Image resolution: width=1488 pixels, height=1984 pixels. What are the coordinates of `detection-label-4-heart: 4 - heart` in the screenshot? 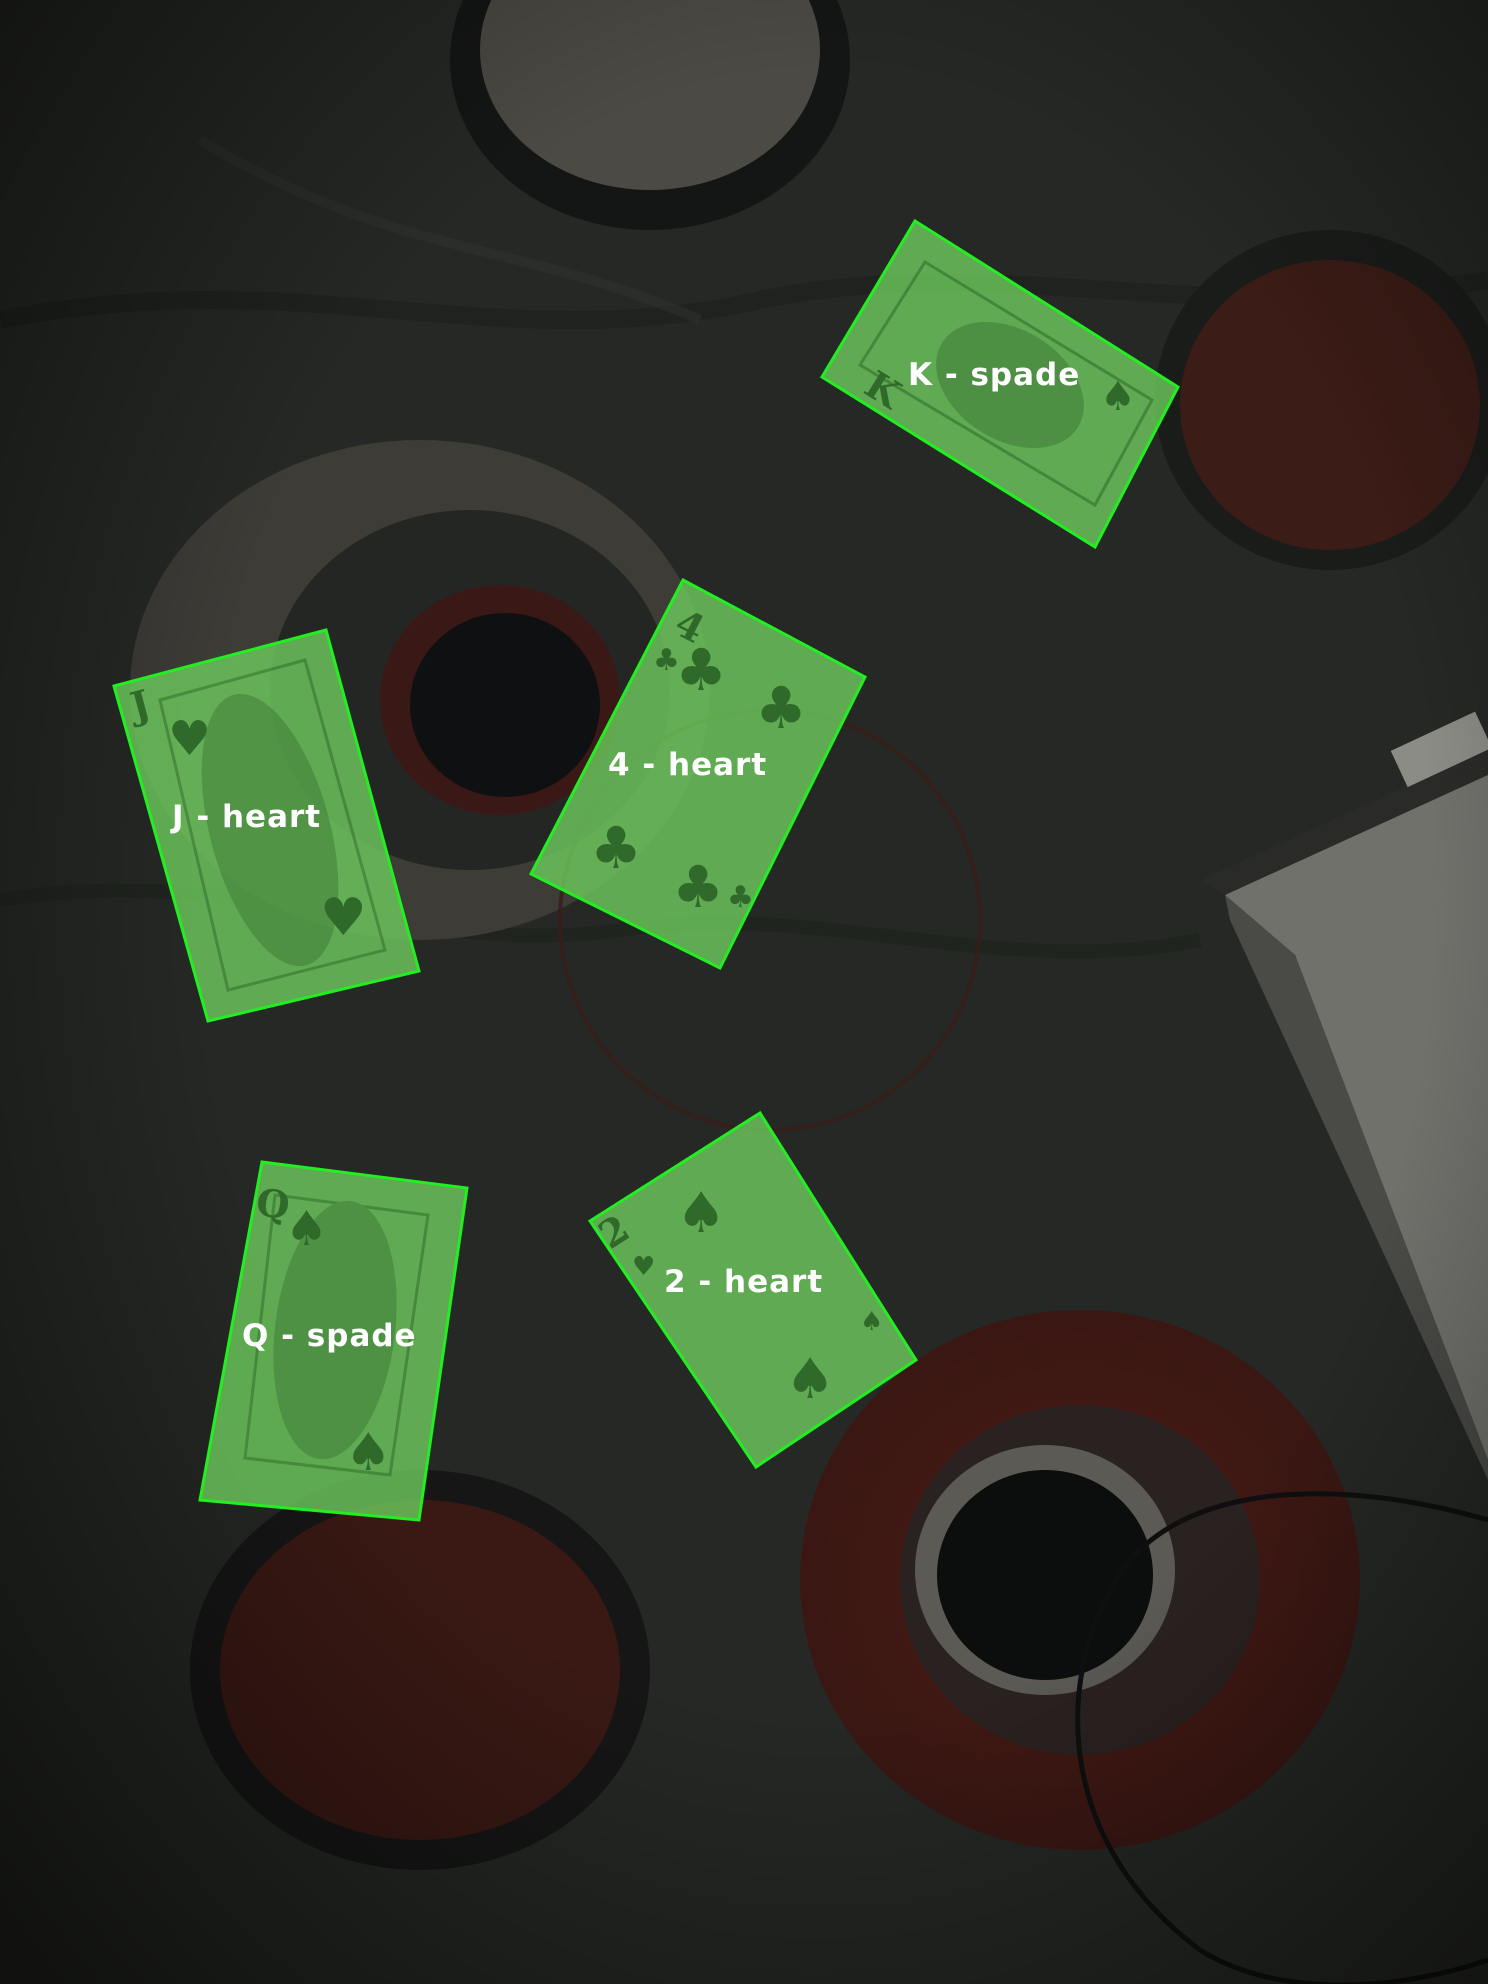 It's located at (687, 765).